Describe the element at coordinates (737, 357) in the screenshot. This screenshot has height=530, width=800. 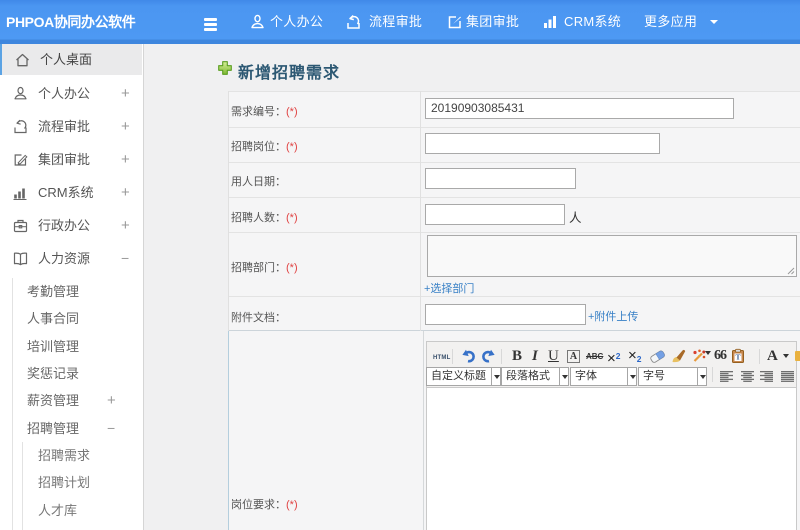
I see `svg-text: T` at that location.